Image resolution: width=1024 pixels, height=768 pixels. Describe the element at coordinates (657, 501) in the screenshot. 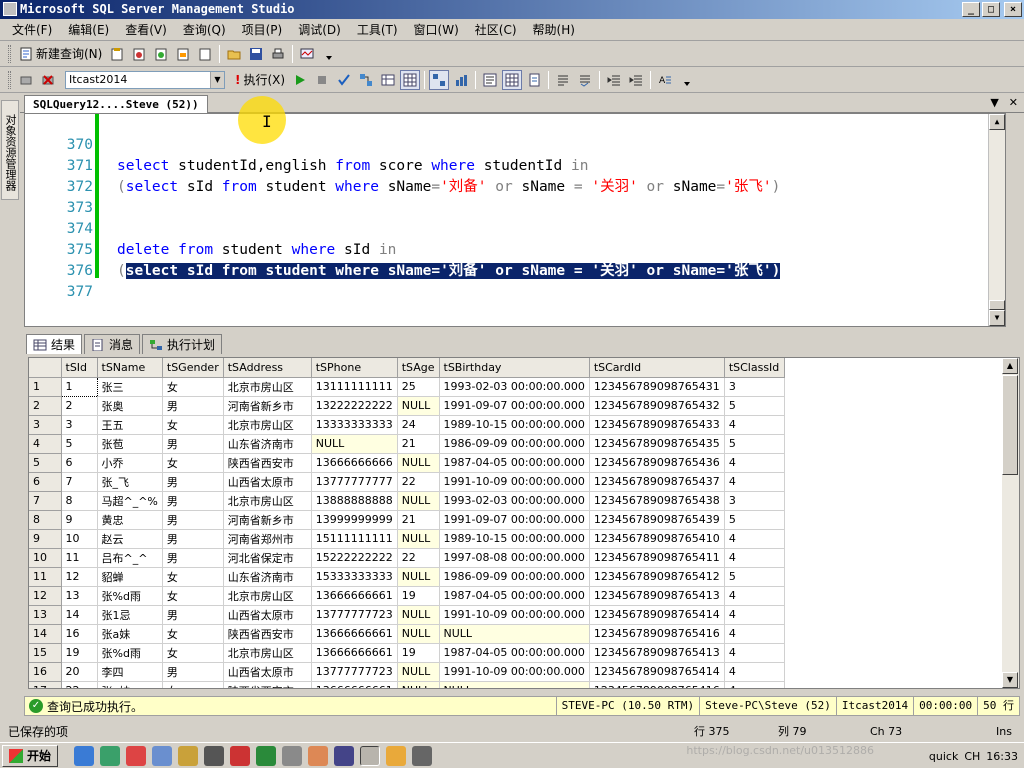

I see `grid-cell: 123456789098765438` at that location.